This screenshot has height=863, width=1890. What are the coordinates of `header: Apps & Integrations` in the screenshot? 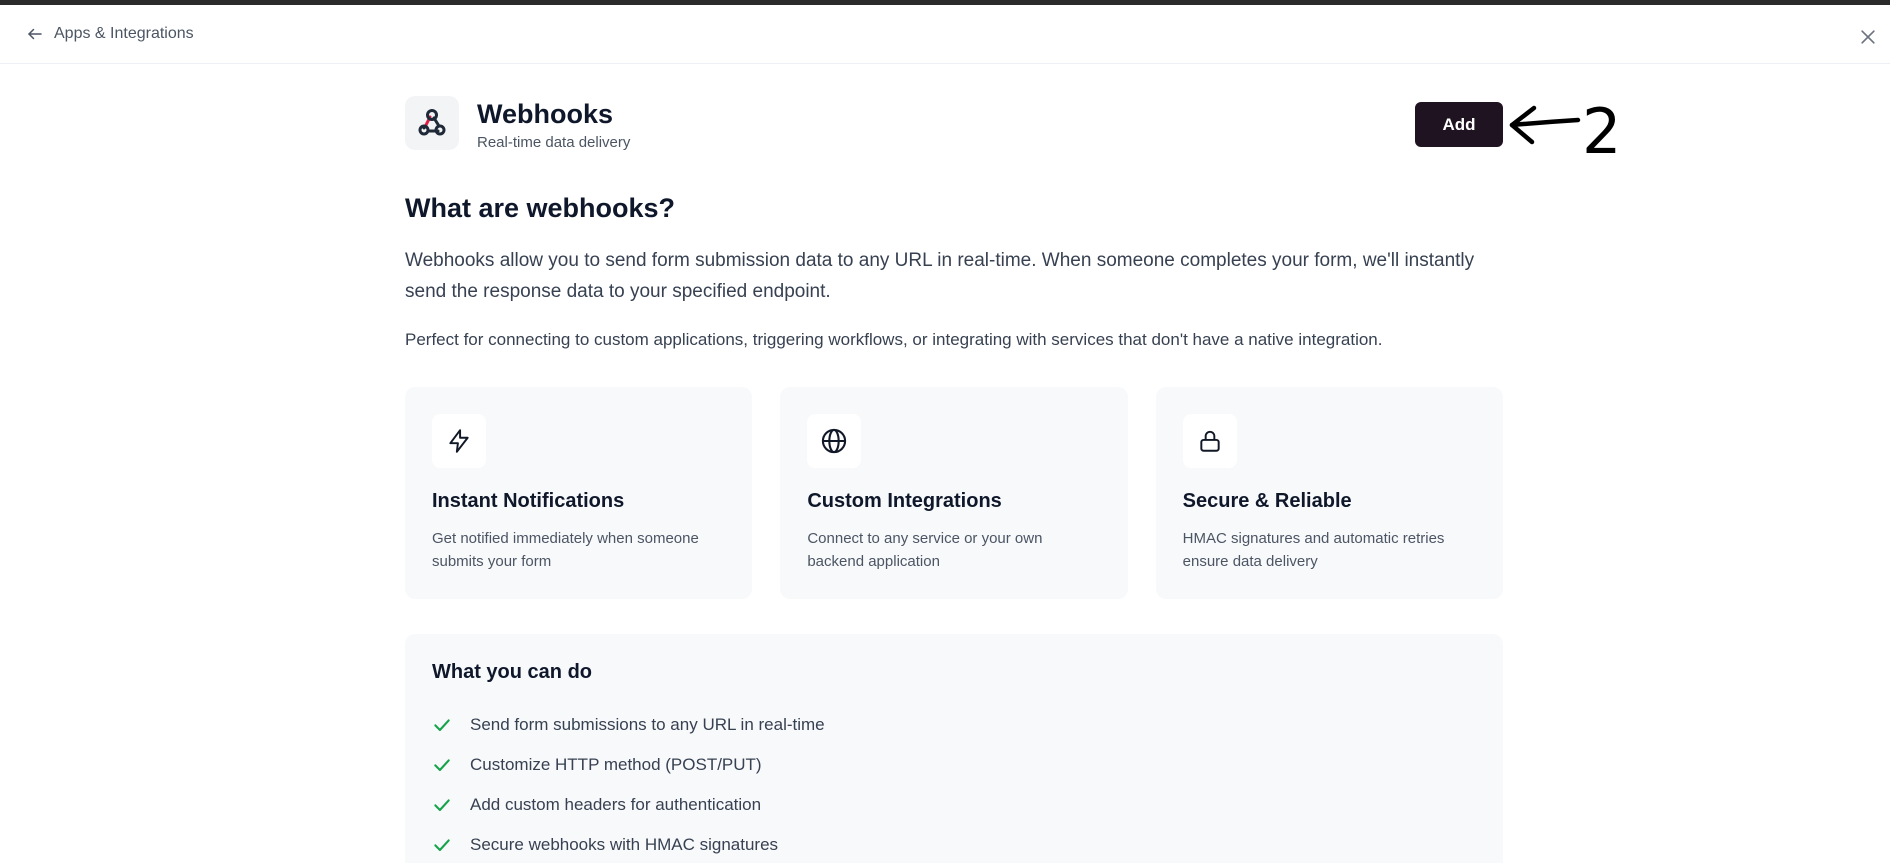 It's located at (945, 34).